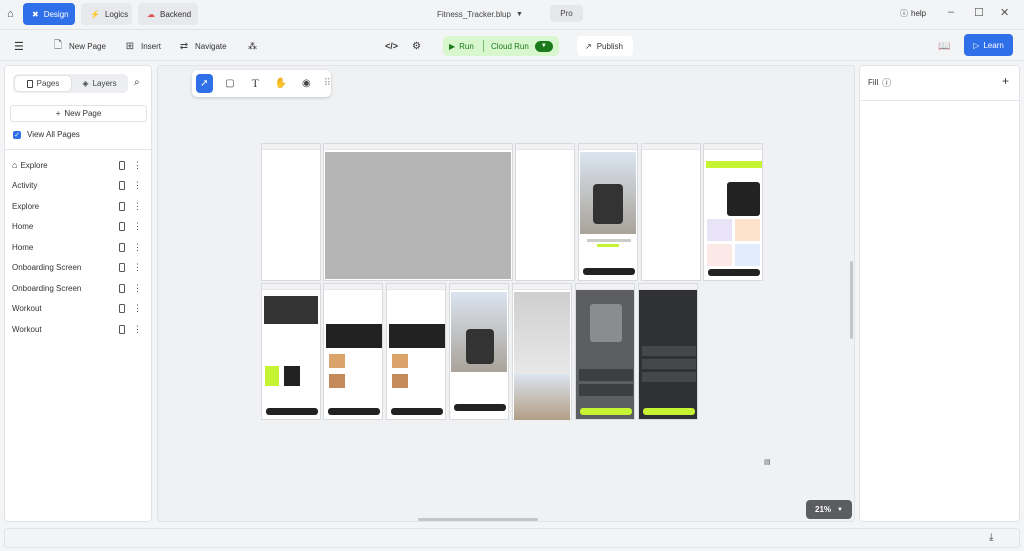  What do you see at coordinates (829, 509) in the screenshot?
I see `zoom-control: 21% ▼` at bounding box center [829, 509].